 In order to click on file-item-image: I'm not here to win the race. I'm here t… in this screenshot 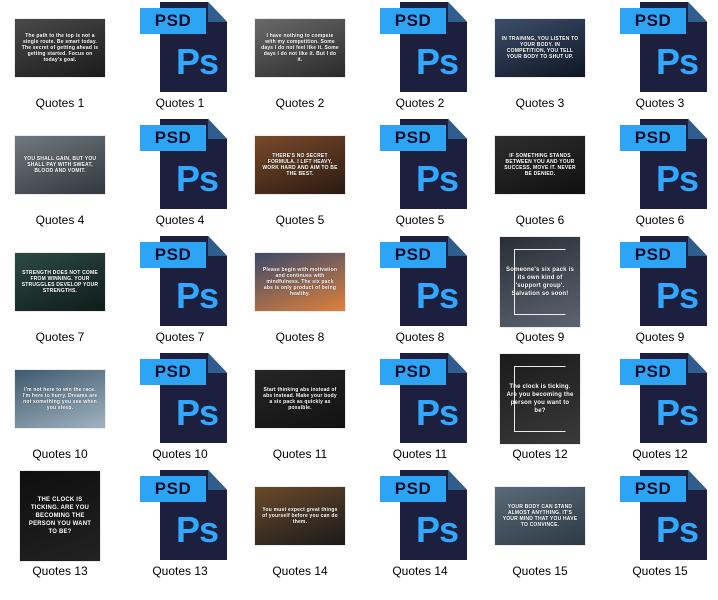, I will do `click(60, 409)`.